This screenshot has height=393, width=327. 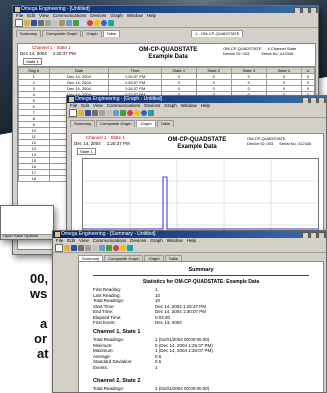 What do you see at coordinates (27, 222) in the screenshot?
I see `side-window: Open Save Options` at bounding box center [27, 222].